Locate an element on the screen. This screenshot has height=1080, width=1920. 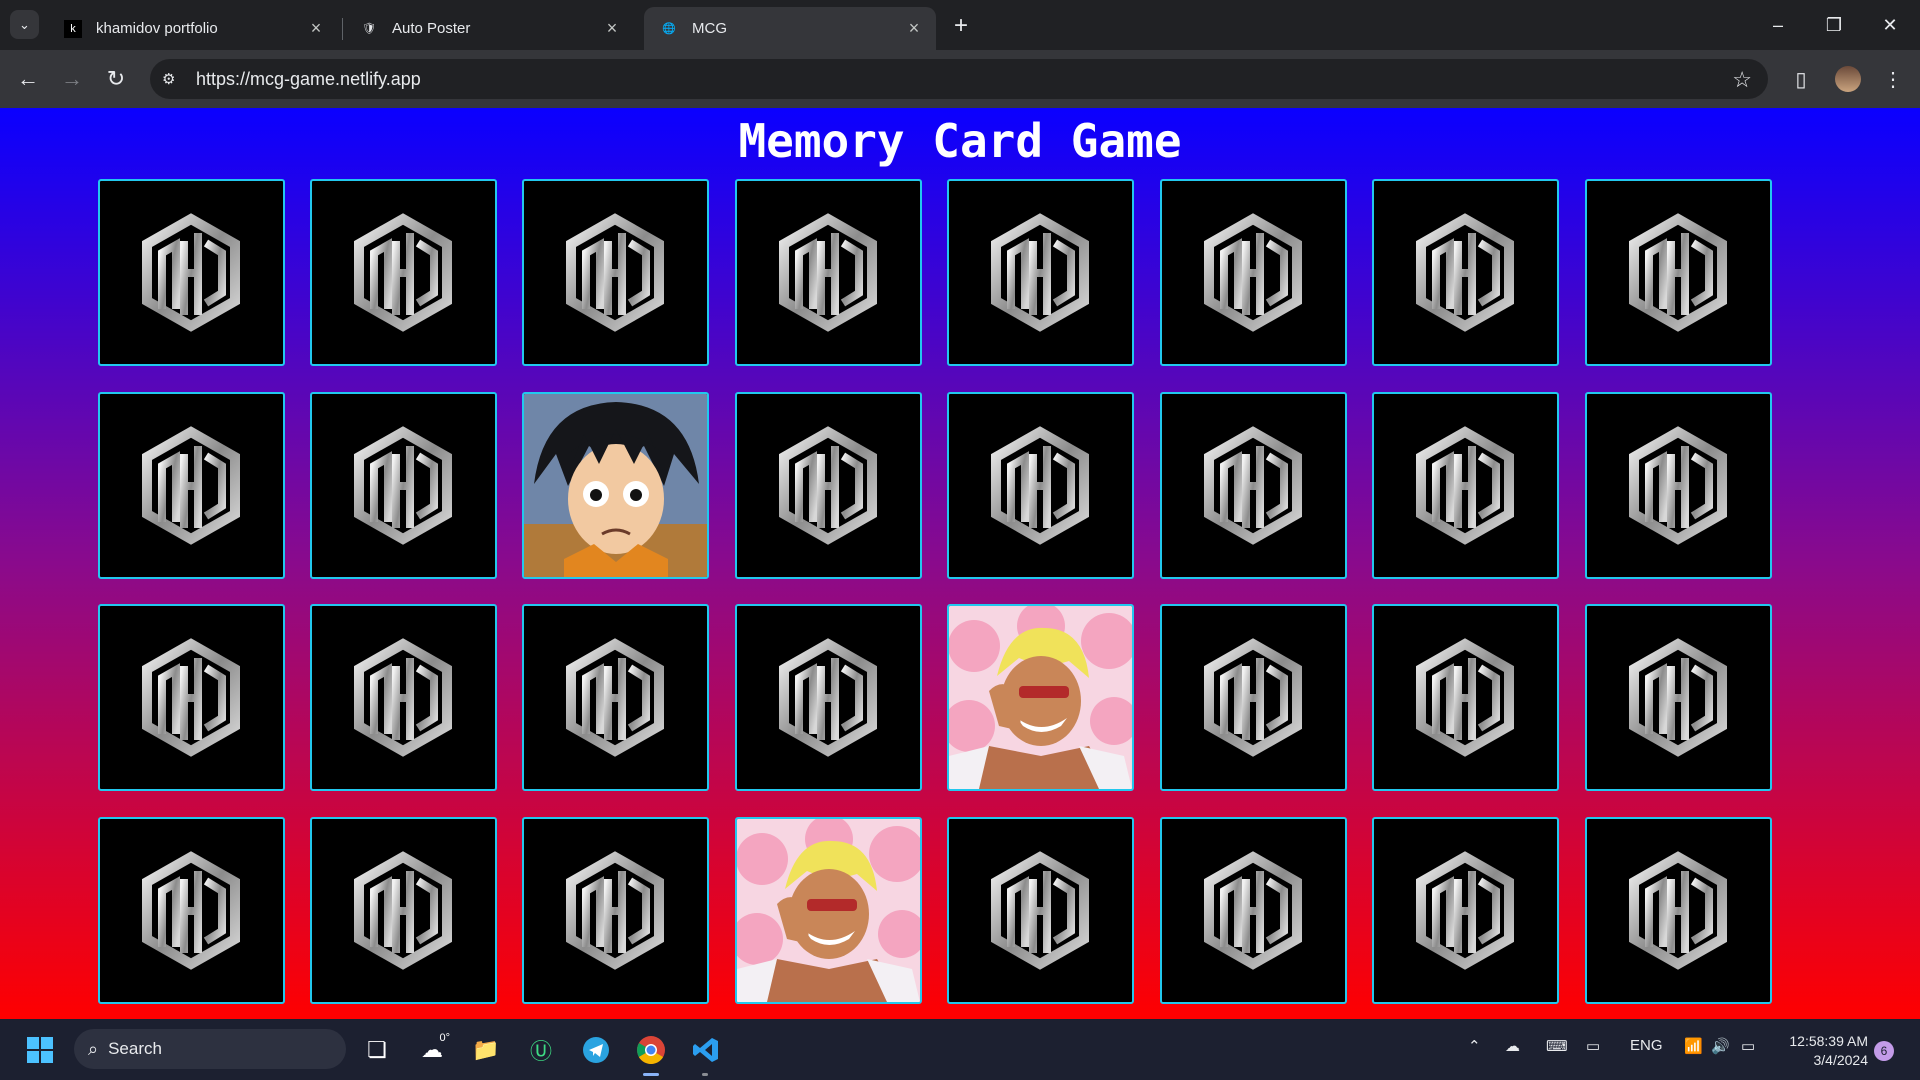
onedrive-icon: ☁ is located at coordinates (1512, 1046).